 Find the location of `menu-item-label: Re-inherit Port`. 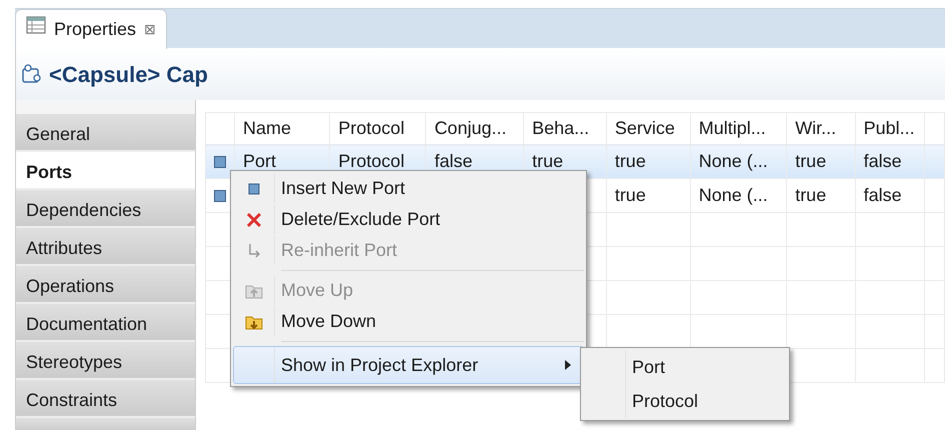

menu-item-label: Re-inherit Port is located at coordinates (339, 250).